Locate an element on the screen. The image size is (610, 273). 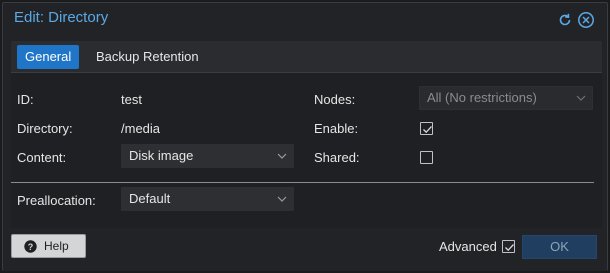
tab-backup-retention: Backup Retention is located at coordinates (147, 57).